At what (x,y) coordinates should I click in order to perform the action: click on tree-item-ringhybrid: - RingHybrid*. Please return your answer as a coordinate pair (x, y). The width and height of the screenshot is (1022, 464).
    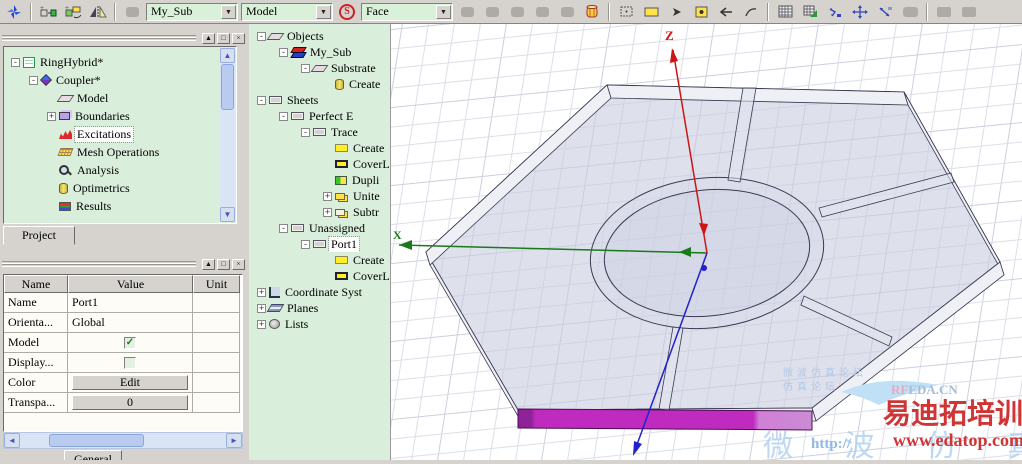
    Looking at the image, I should click on (112, 62).